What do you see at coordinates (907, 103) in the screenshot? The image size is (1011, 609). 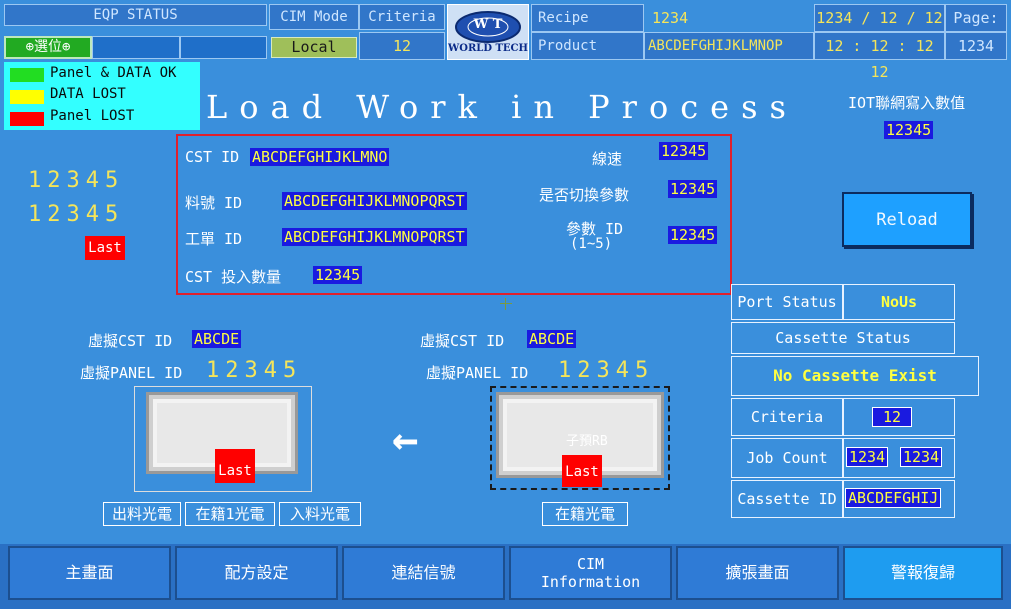 I see `iot-label: IOT聯網寫入數值` at bounding box center [907, 103].